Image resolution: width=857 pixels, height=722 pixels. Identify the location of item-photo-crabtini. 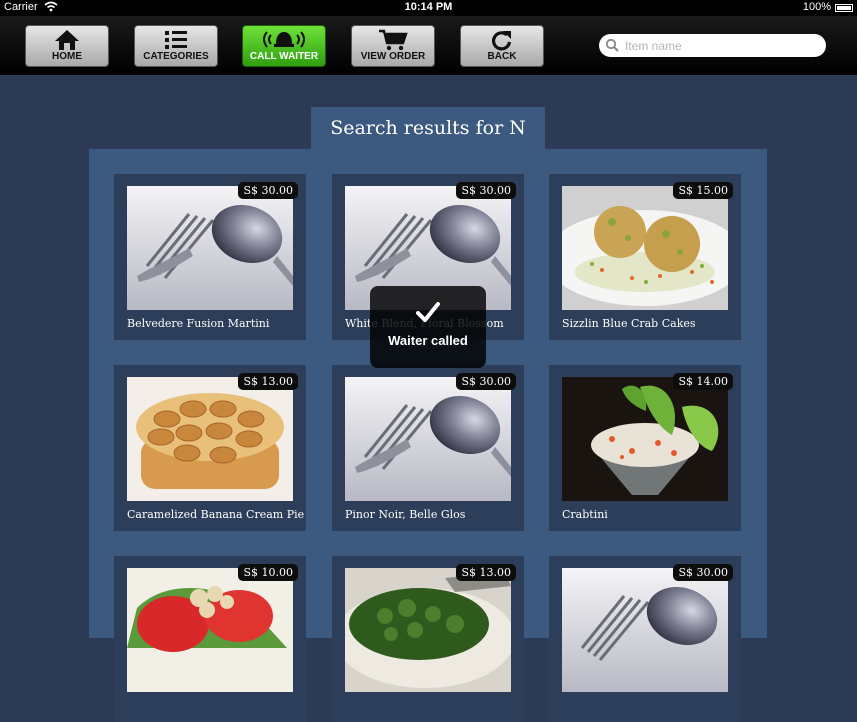
(645, 439).